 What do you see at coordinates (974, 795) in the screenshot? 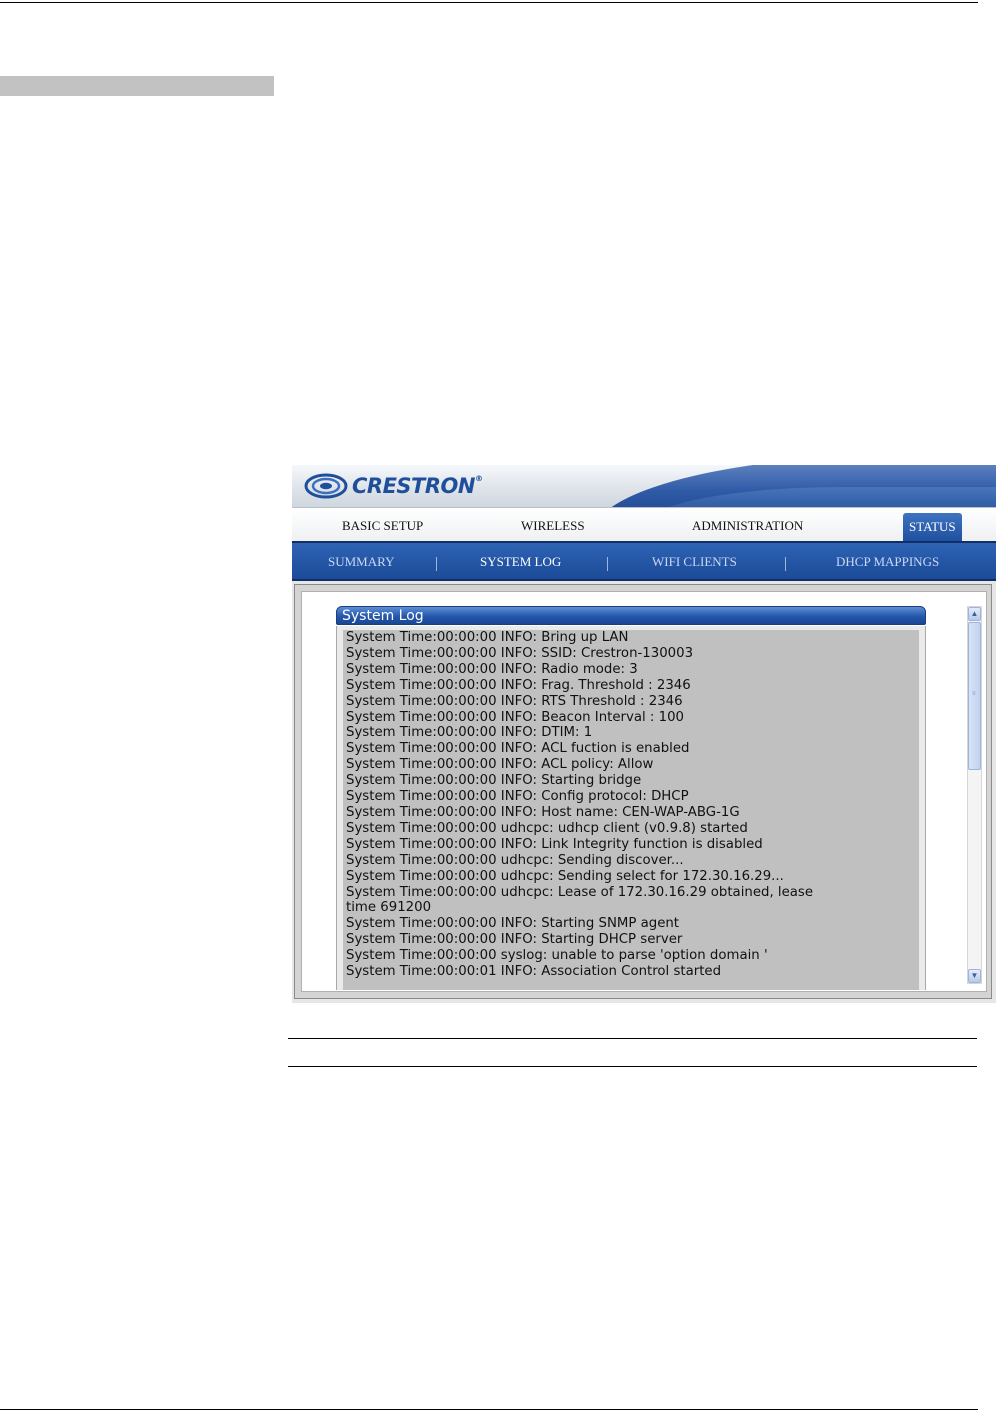
I see `vertical-scrollbar: ▲ ≡ ▼` at bounding box center [974, 795].